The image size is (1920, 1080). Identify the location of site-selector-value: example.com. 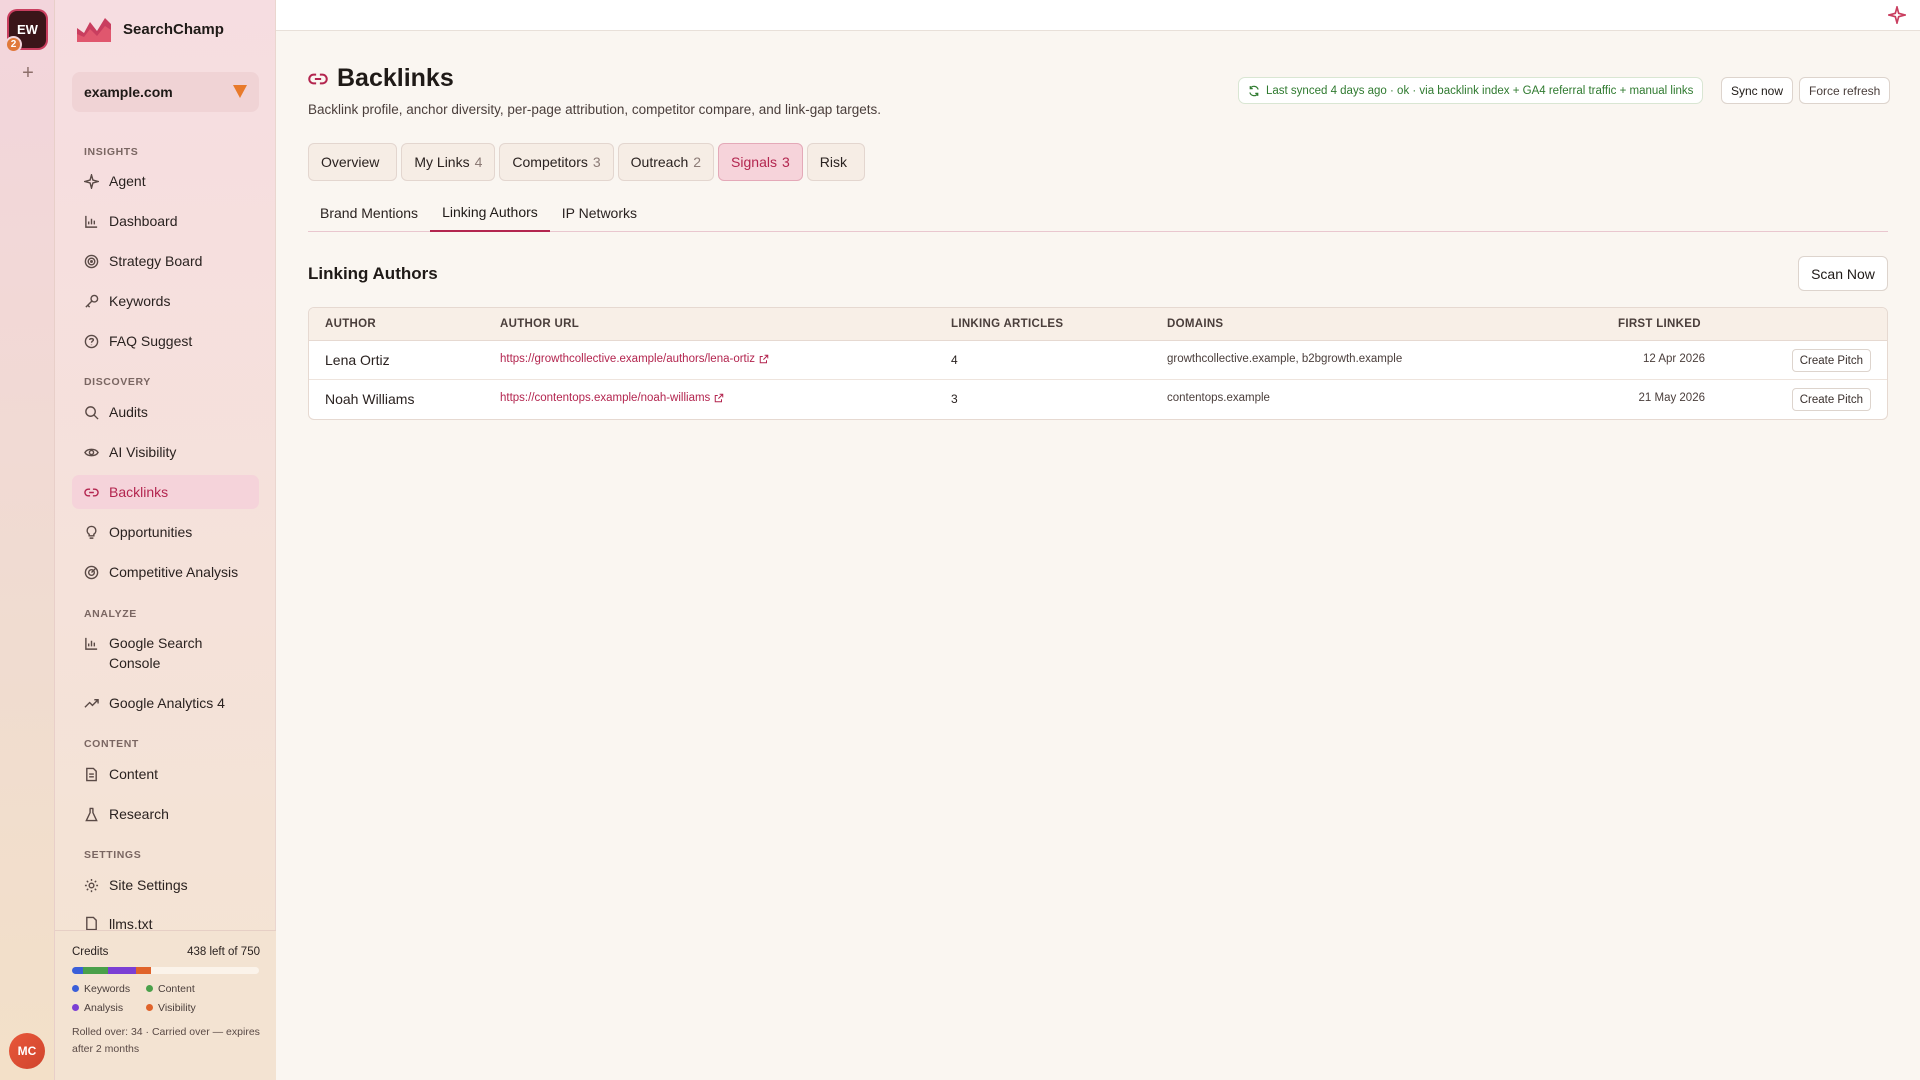
(128, 92).